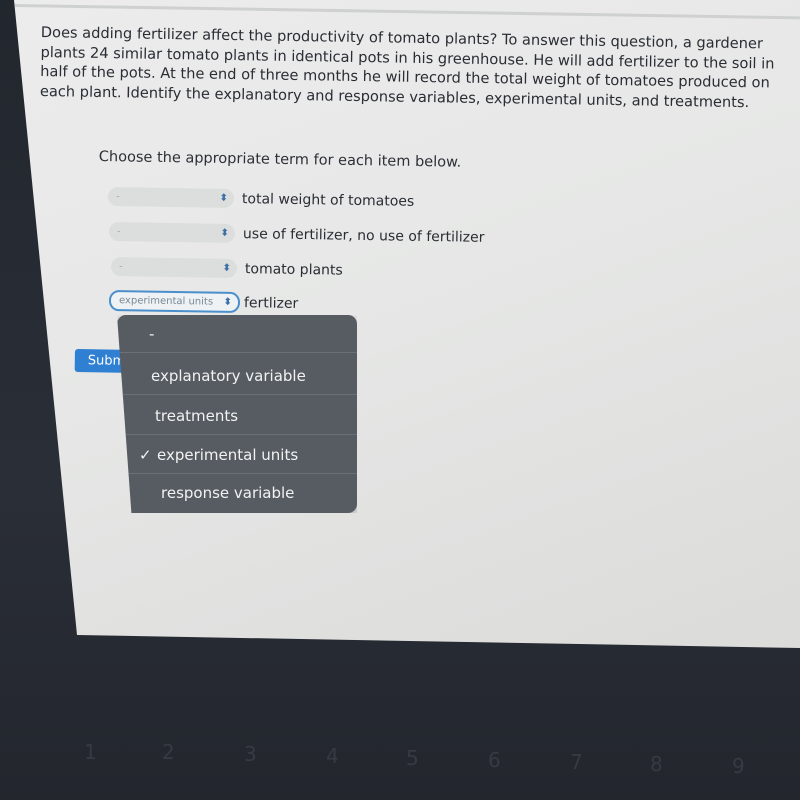 The image size is (800, 800). I want to click on option-label: treatments, so click(197, 415).